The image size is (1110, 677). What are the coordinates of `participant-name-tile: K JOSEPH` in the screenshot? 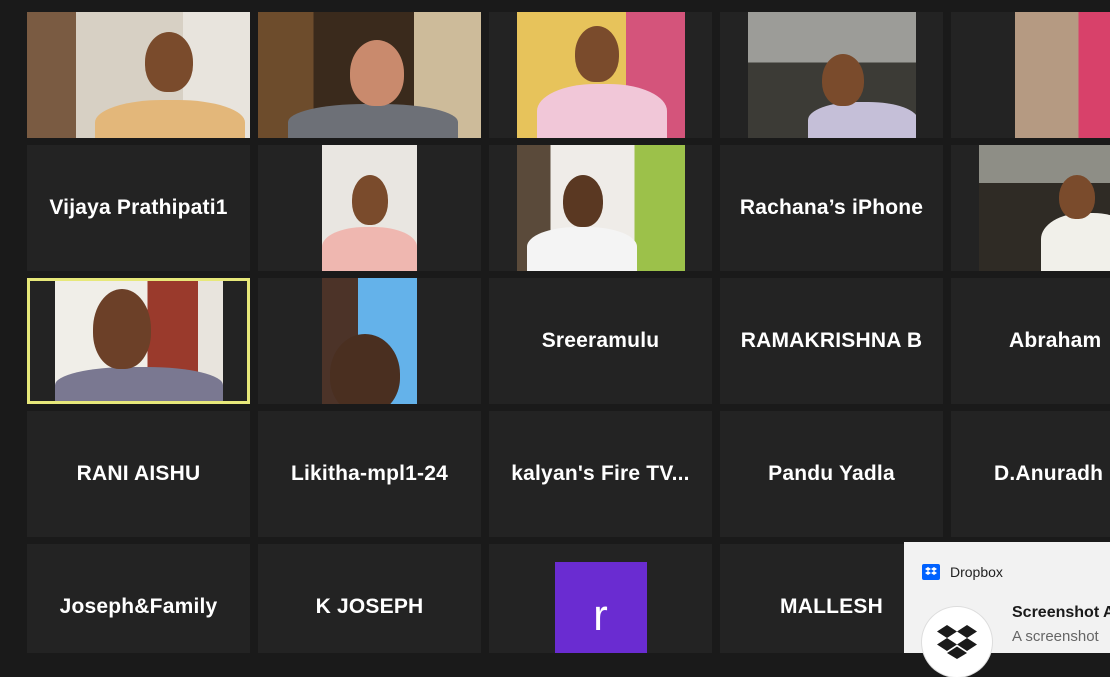 It's located at (369, 598).